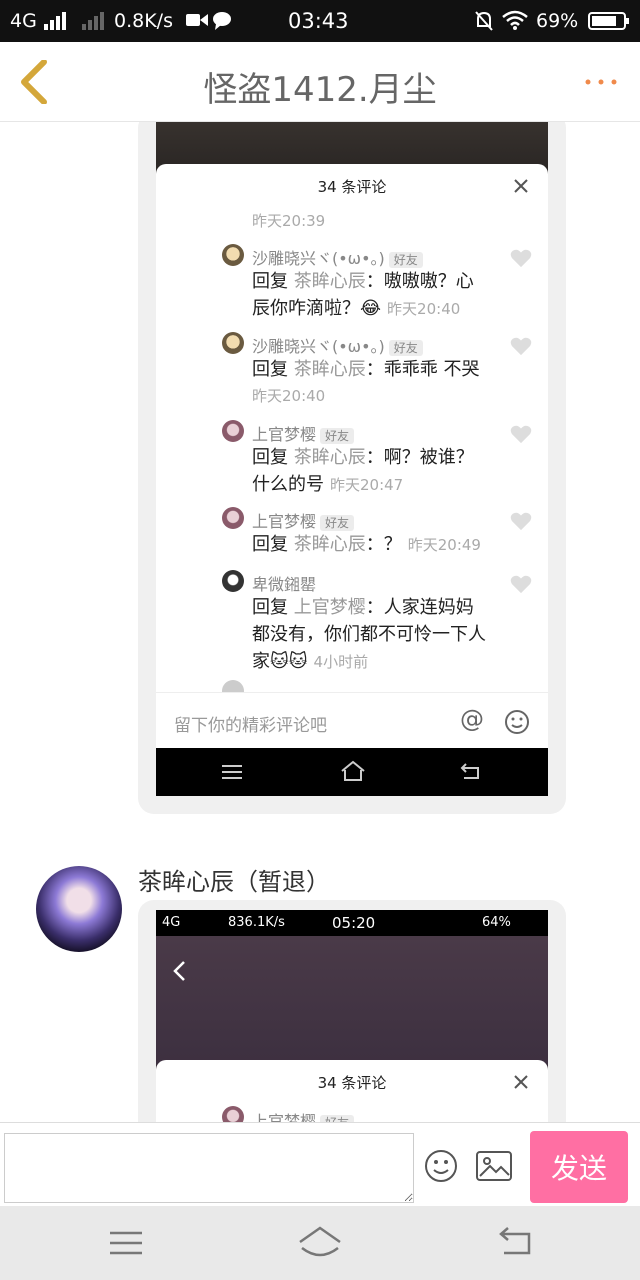  I want to click on battery-percent: 69%, so click(557, 21).